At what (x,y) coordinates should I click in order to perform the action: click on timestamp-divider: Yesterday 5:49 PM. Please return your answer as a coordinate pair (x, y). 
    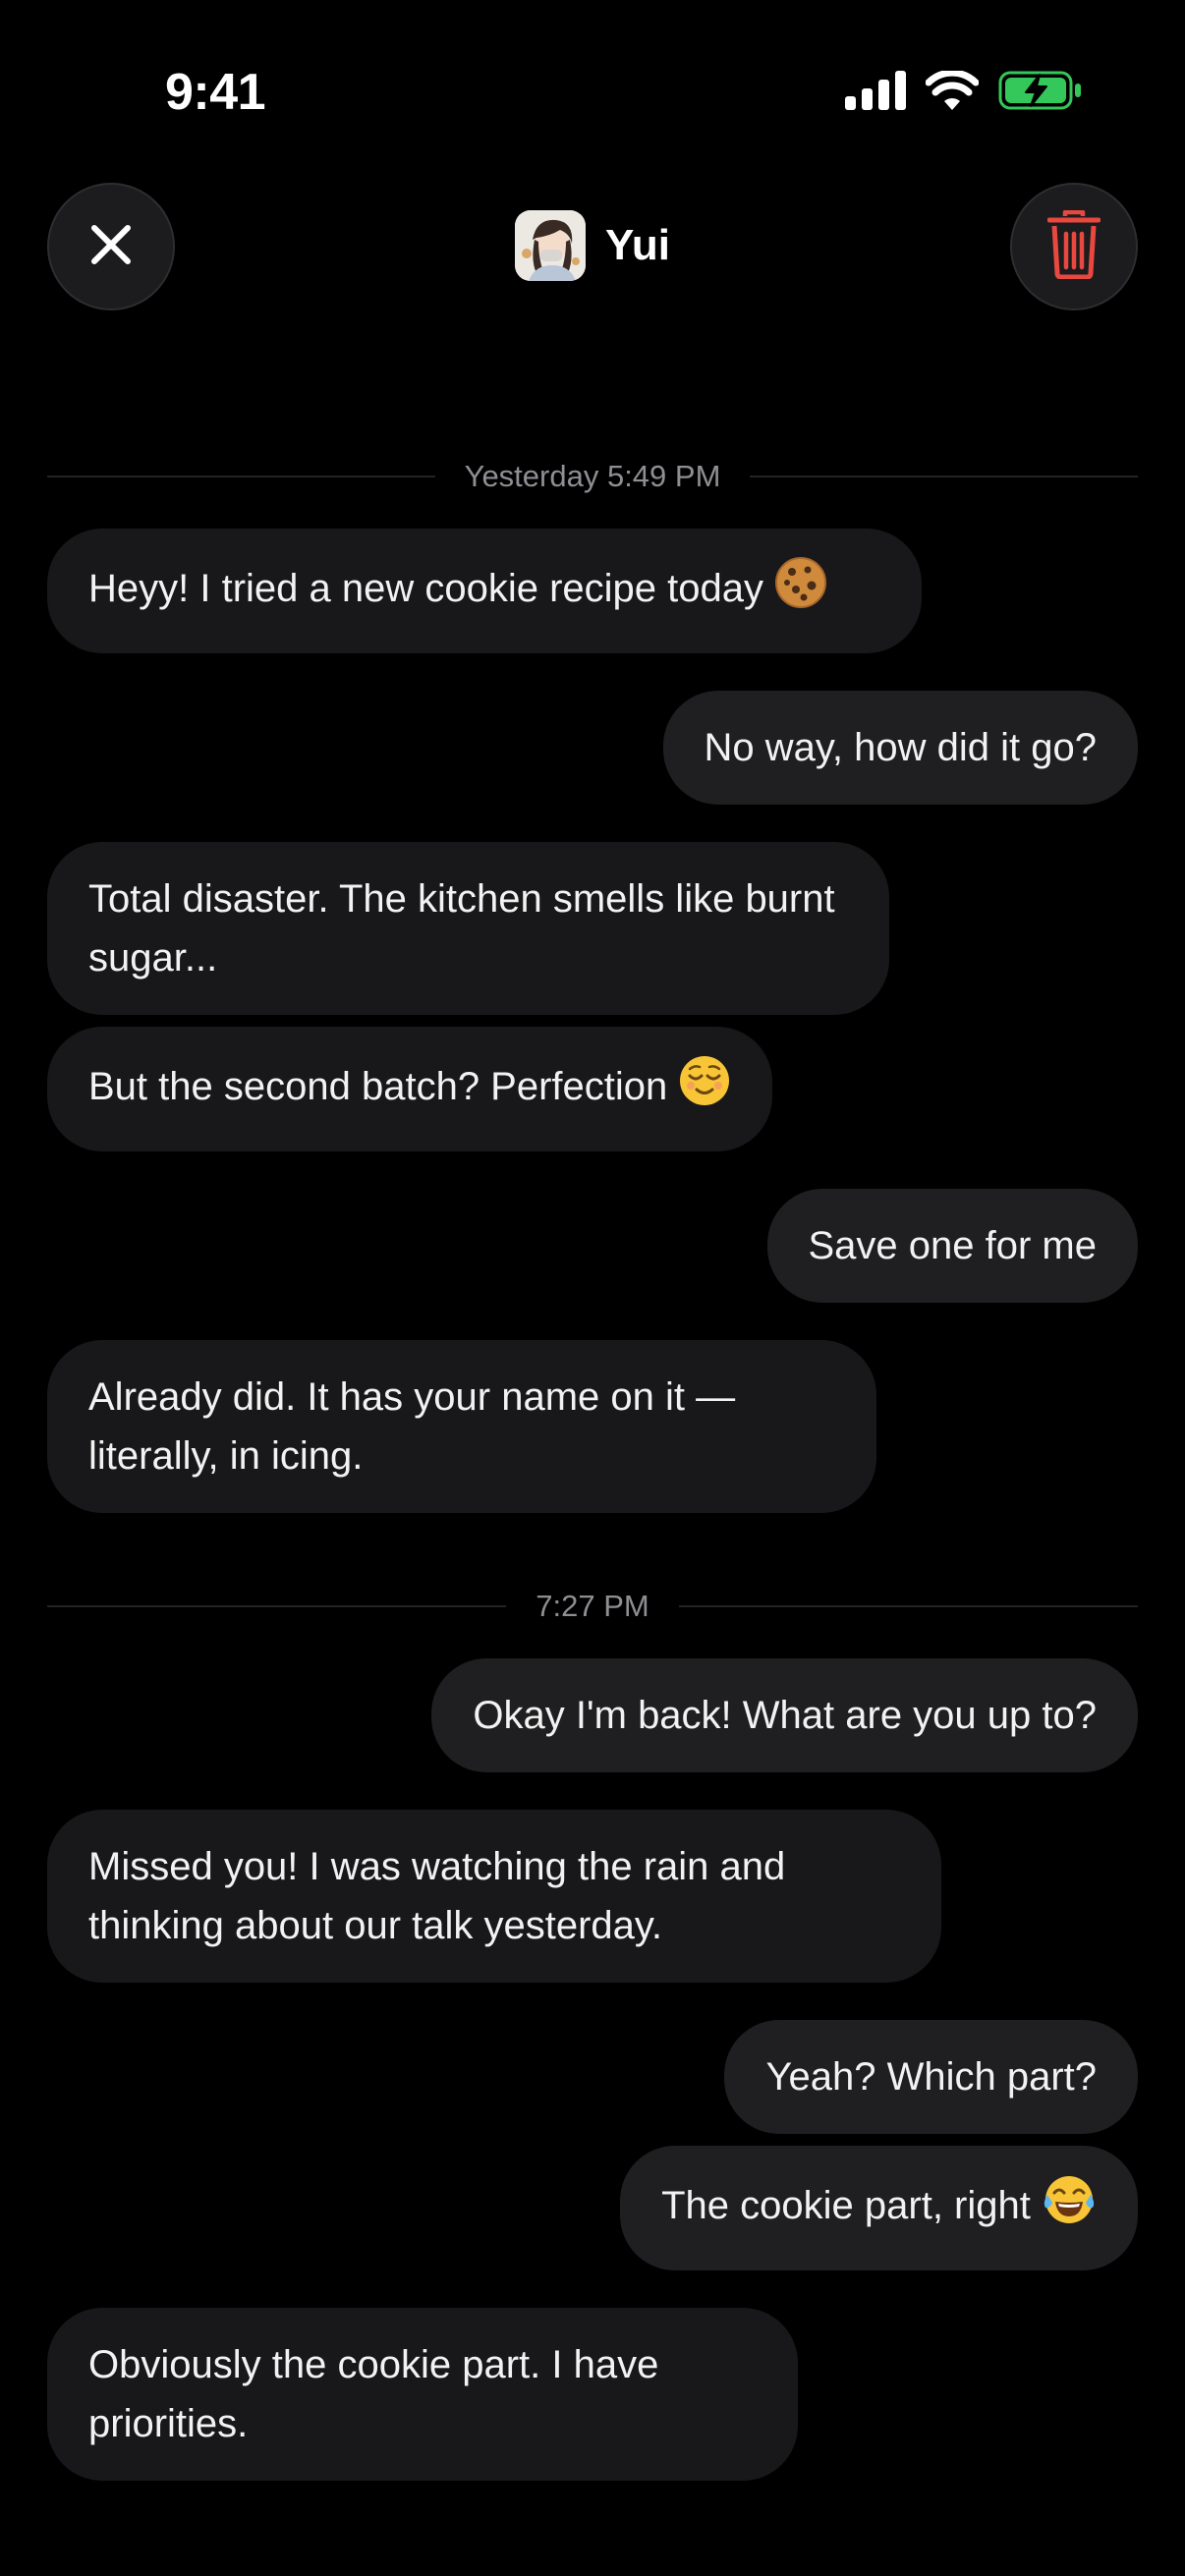
    Looking at the image, I should click on (593, 476).